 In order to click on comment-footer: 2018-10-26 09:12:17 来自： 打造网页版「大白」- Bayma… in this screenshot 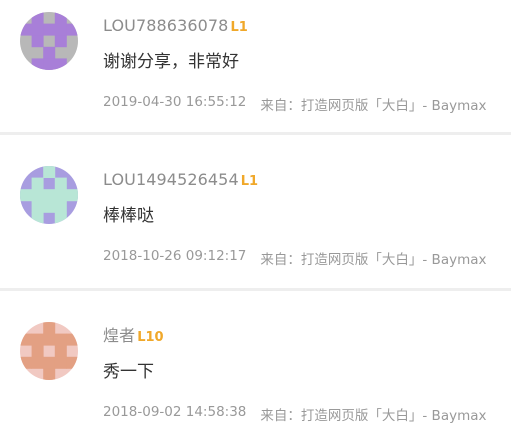, I will do `click(300, 258)`.